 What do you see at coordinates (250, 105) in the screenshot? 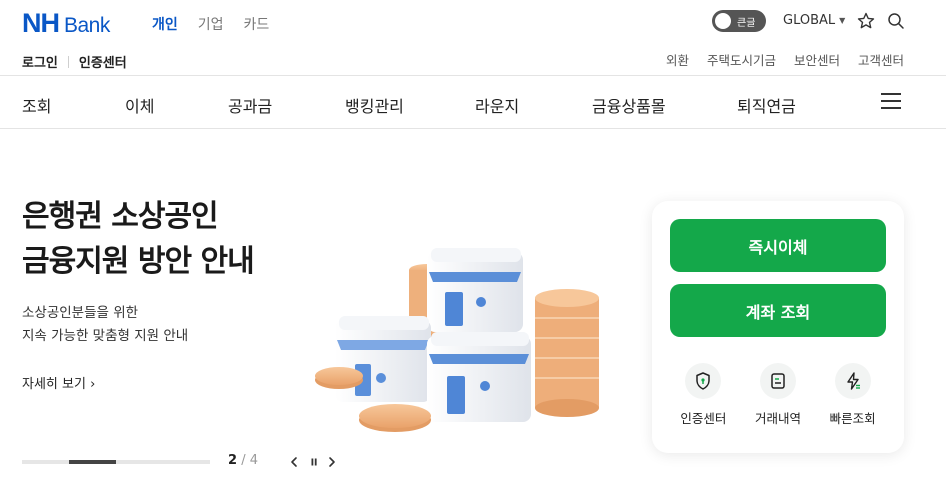
I see `nav-item-utility-bills: 공과금` at bounding box center [250, 105].